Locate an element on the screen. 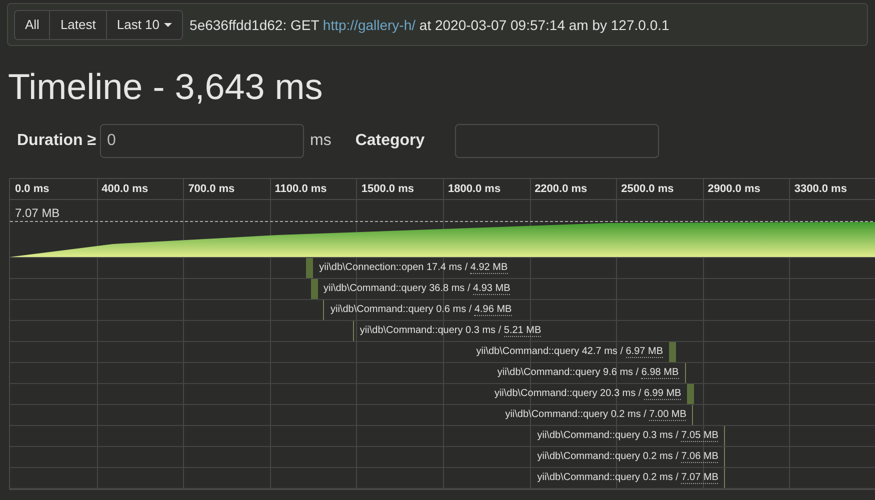 The image size is (875, 500). category-input is located at coordinates (556, 141).